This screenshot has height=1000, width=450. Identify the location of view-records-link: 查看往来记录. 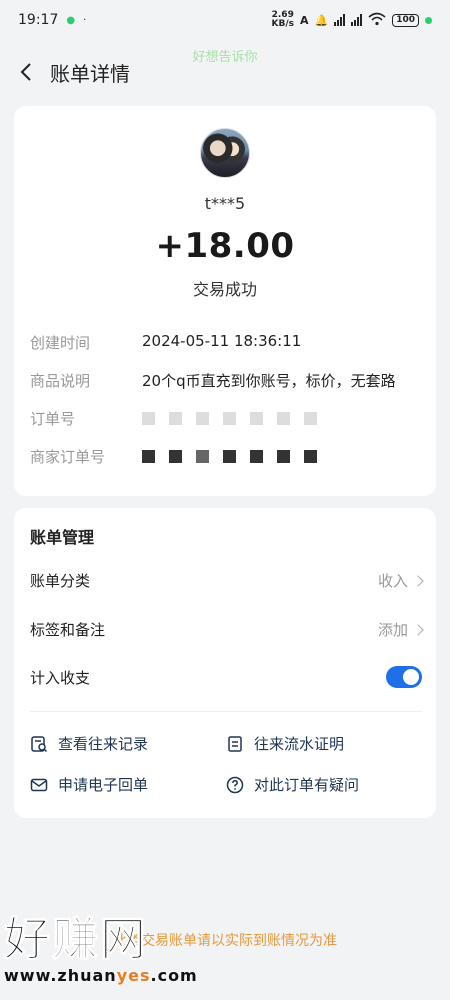
(89, 743).